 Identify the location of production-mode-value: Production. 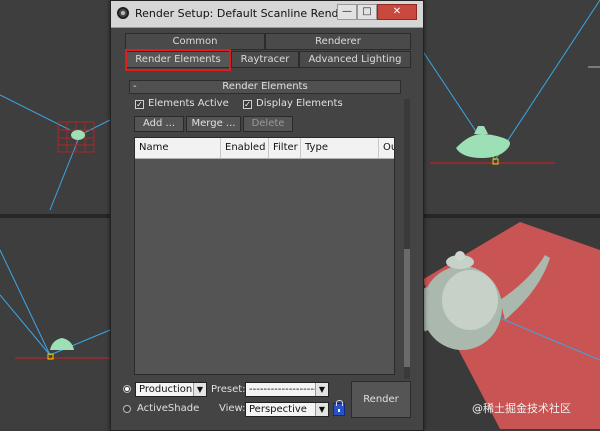
(166, 389).